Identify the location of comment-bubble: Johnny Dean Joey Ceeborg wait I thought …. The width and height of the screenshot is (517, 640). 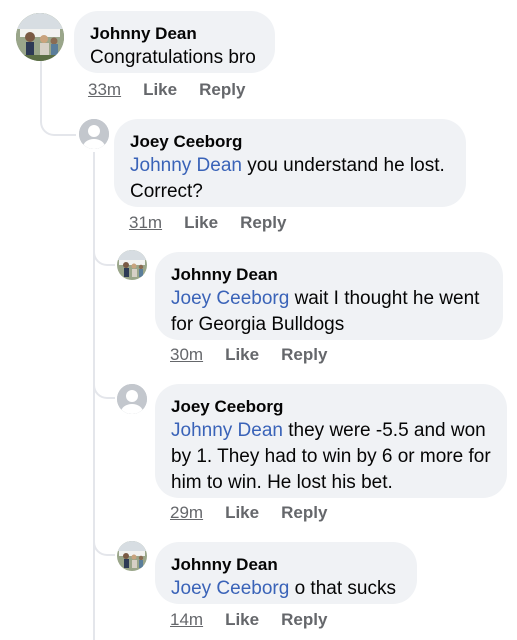
(329, 296).